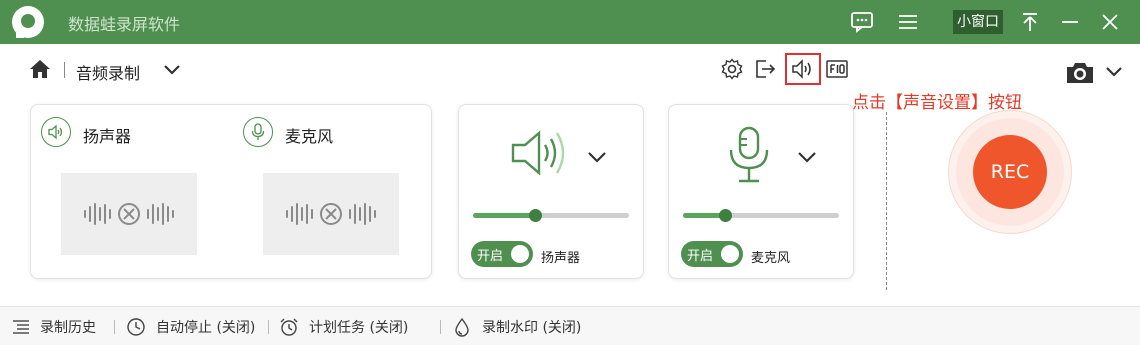  I want to click on title-bar: 数据蛙录屏软件 小窗口, so click(570, 22).